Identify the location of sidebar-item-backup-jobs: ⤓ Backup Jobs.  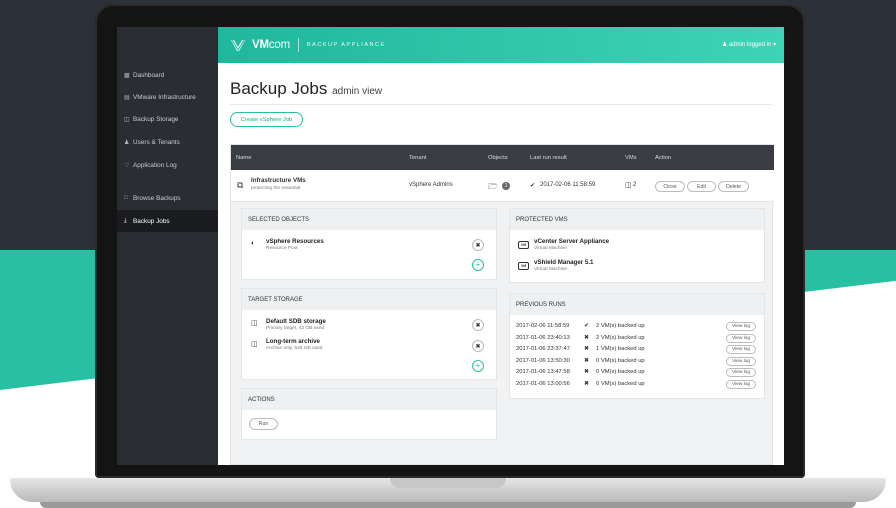
(167, 221).